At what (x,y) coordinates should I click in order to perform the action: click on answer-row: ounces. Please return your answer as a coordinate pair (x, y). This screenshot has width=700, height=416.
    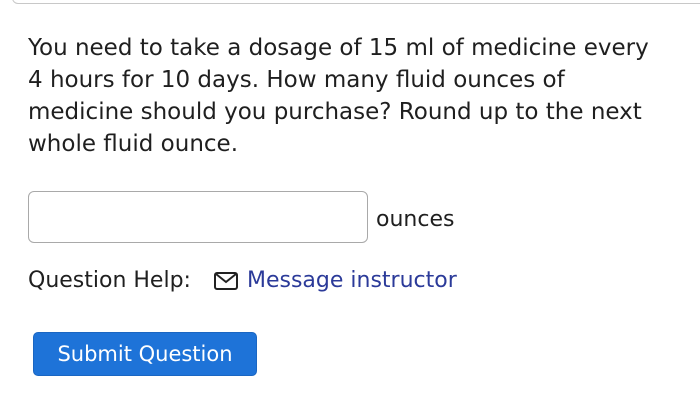
    Looking at the image, I should click on (241, 217).